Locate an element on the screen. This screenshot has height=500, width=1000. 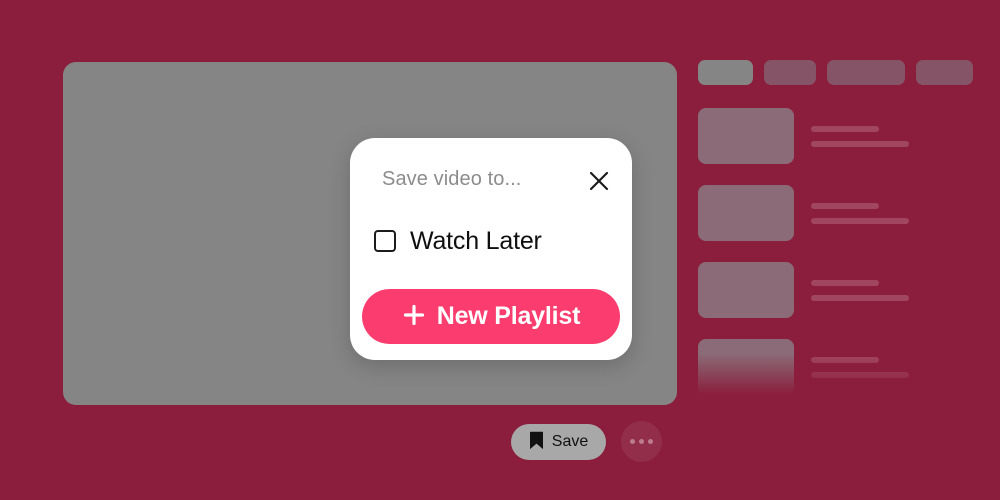
save-button: Save is located at coordinates (558, 442).